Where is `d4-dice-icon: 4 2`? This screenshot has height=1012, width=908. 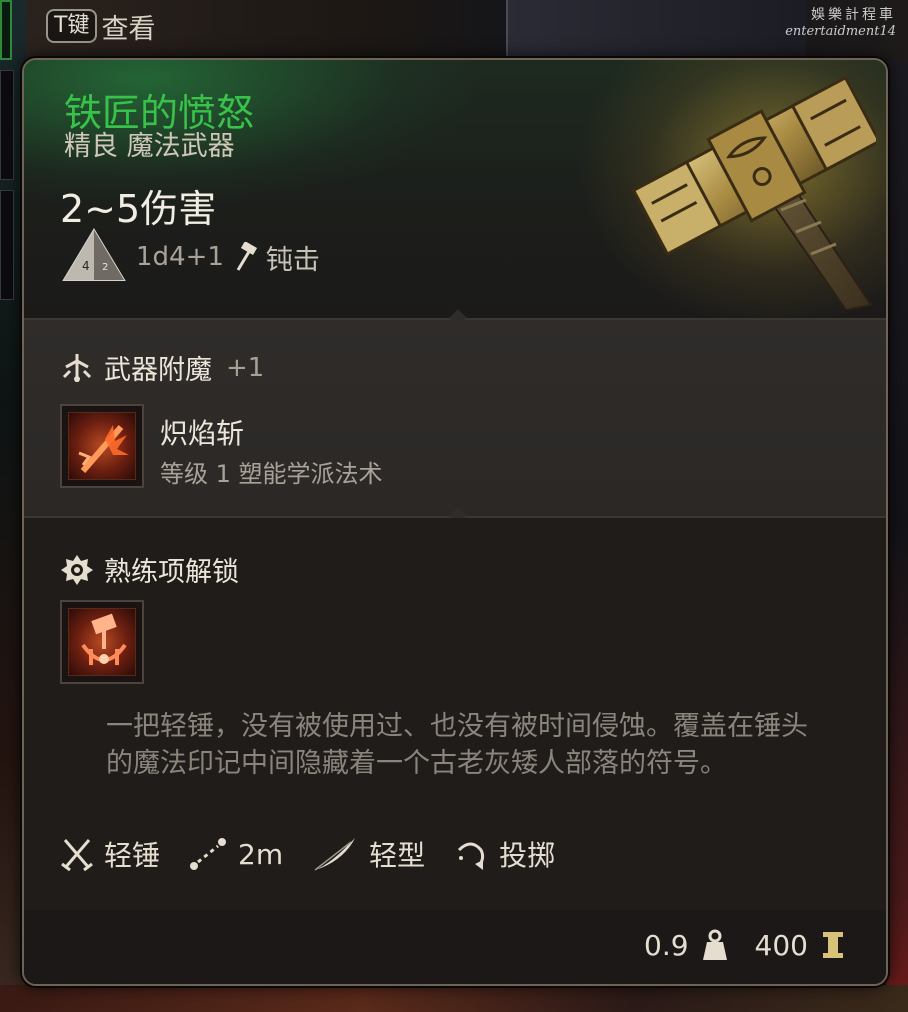 d4-dice-icon: 4 2 is located at coordinates (94, 254).